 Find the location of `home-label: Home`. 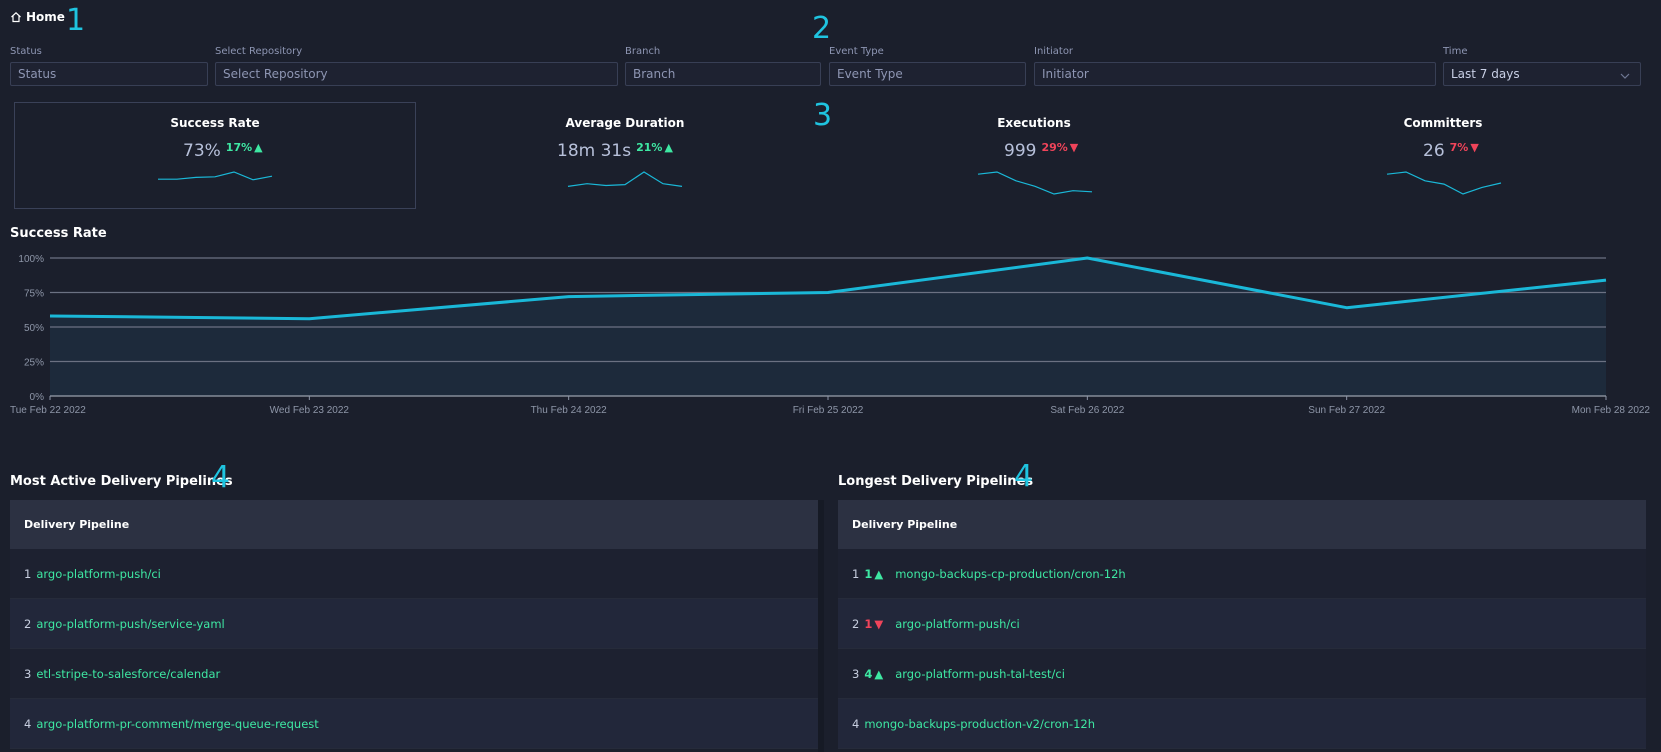

home-label: Home is located at coordinates (45, 17).